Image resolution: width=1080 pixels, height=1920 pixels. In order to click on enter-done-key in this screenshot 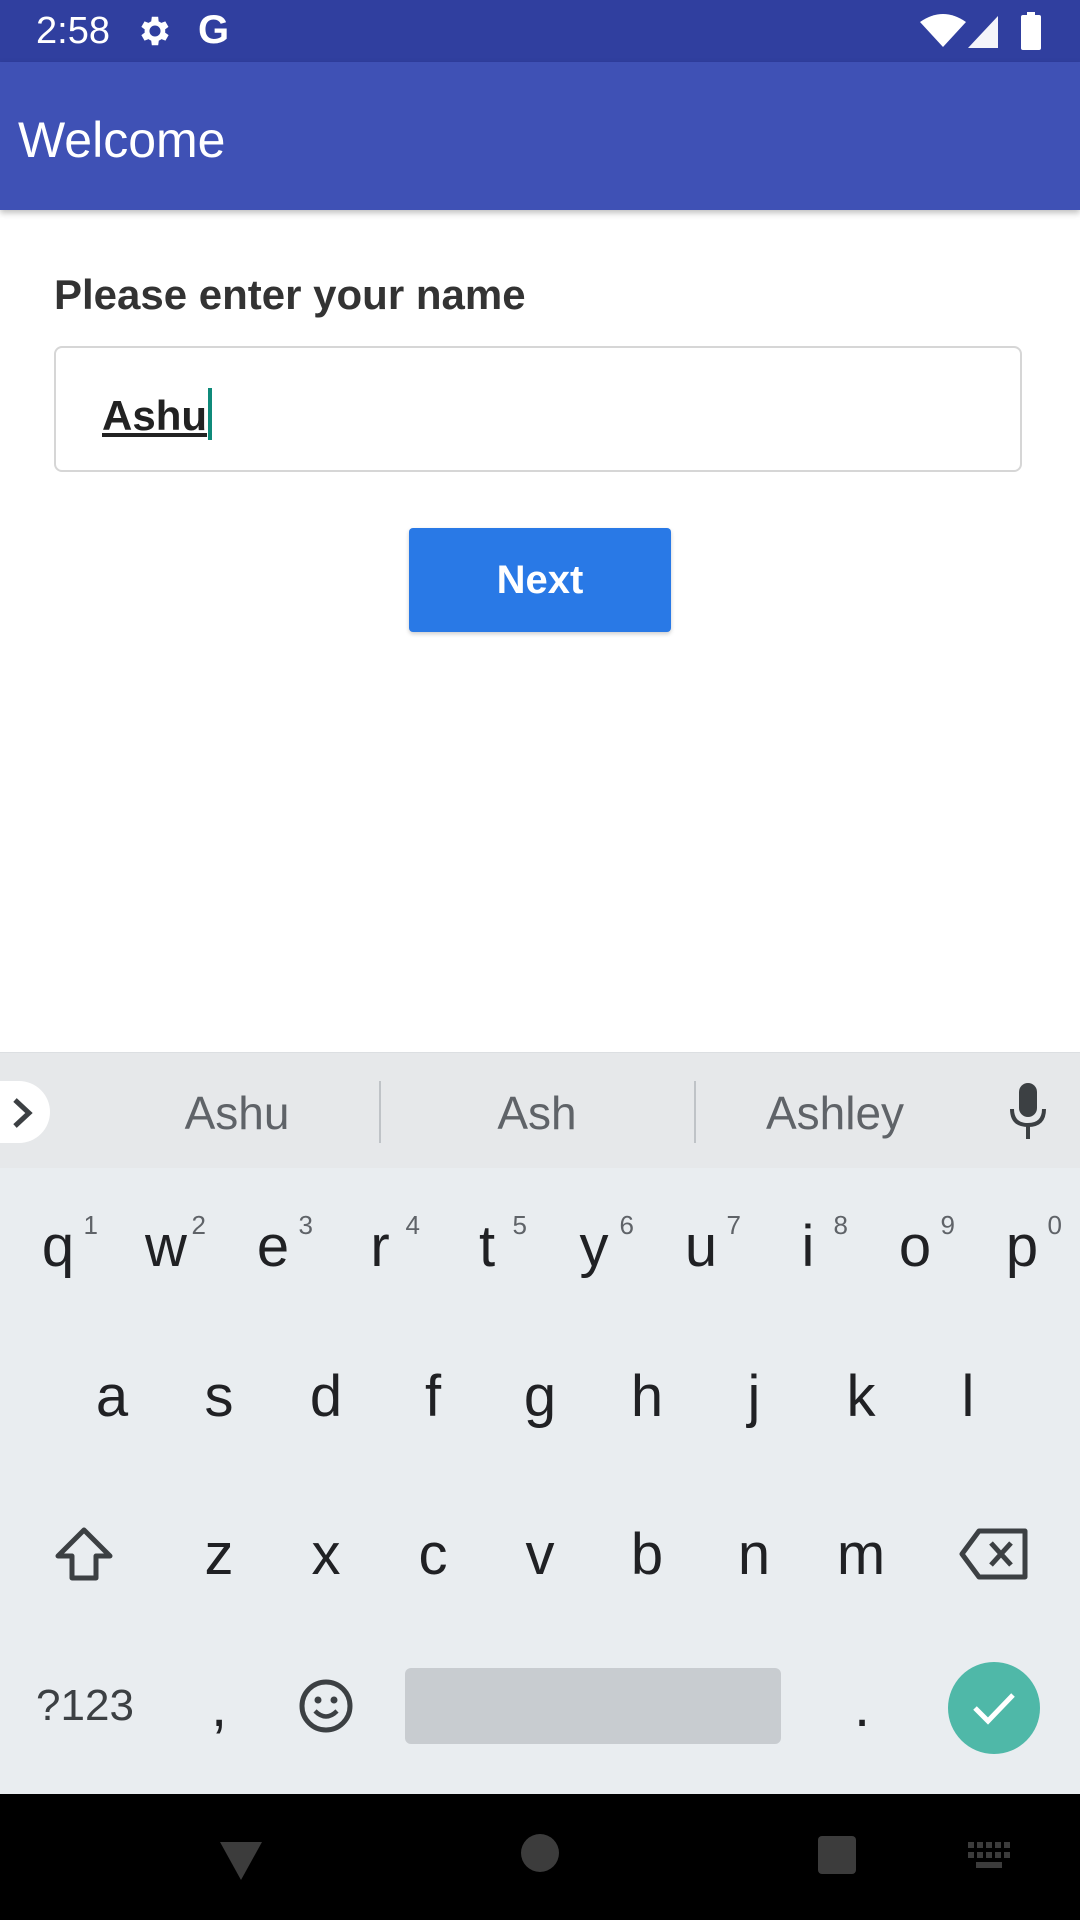, I will do `click(994, 1708)`.